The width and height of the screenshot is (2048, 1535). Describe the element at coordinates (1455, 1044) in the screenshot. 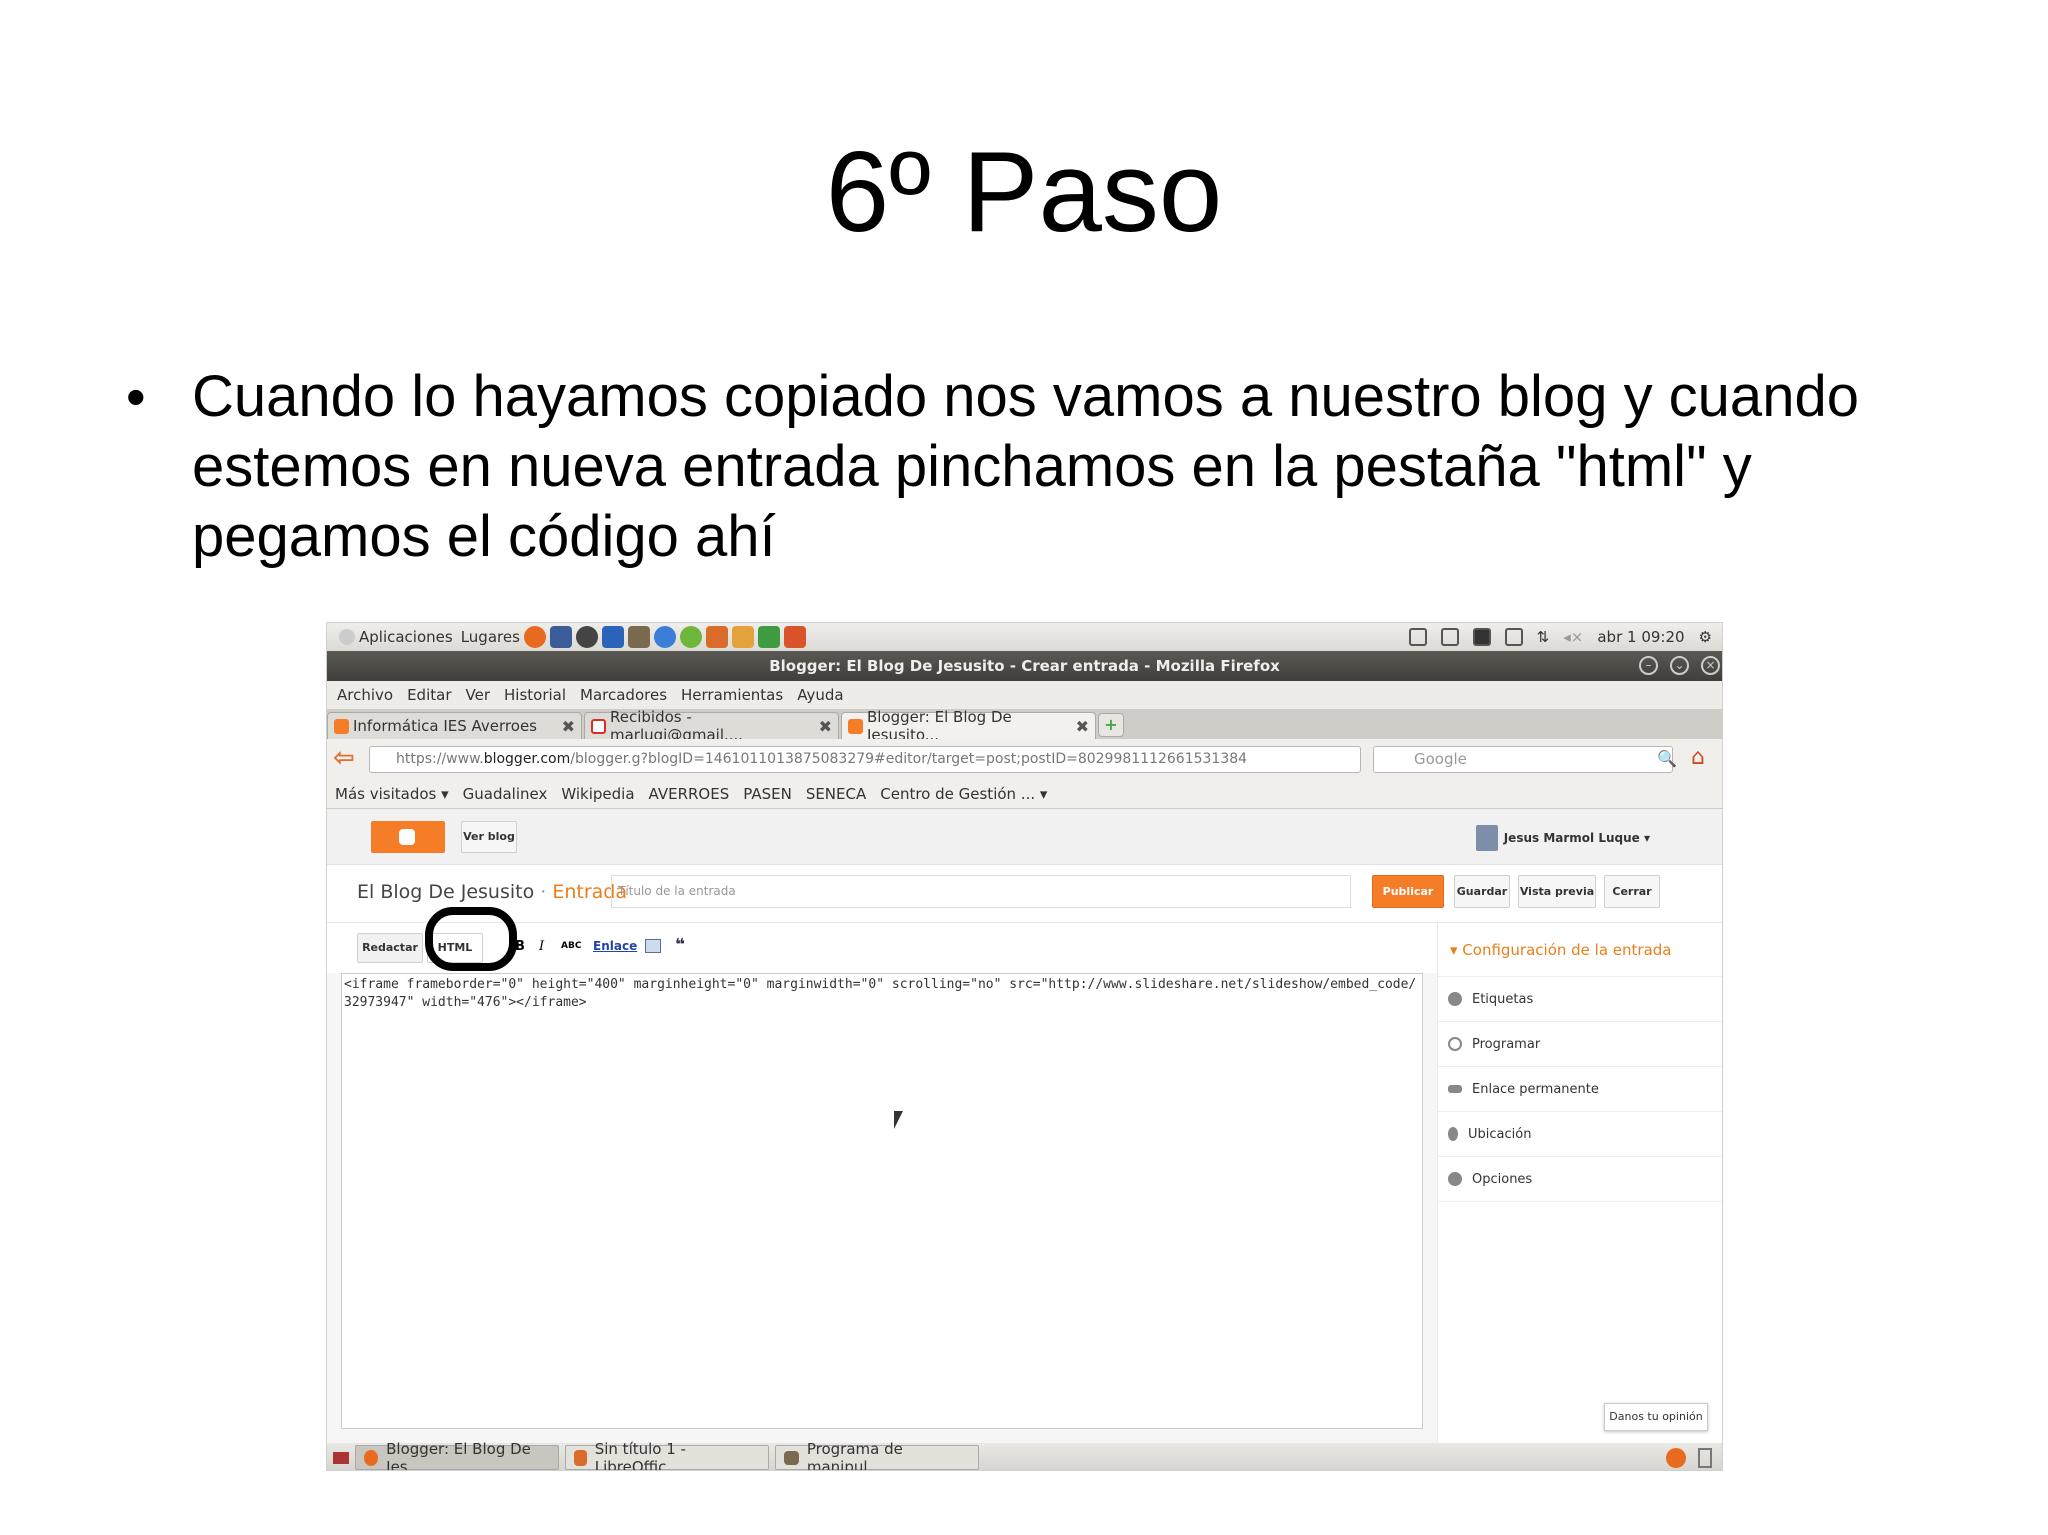

I see `clock-icon` at that location.